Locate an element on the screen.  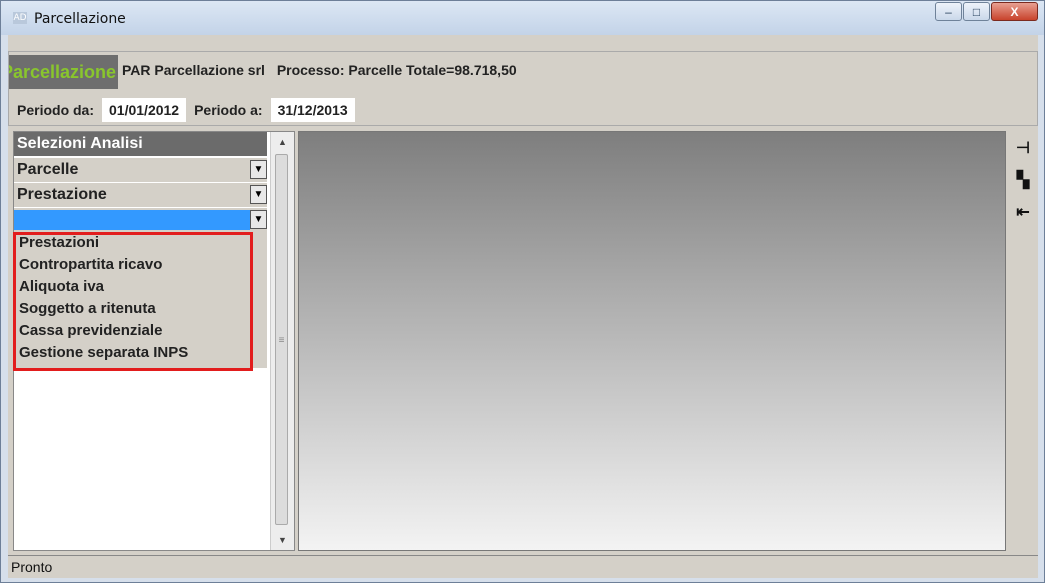
dropdown-empty: ▼ is located at coordinates (140, 220).